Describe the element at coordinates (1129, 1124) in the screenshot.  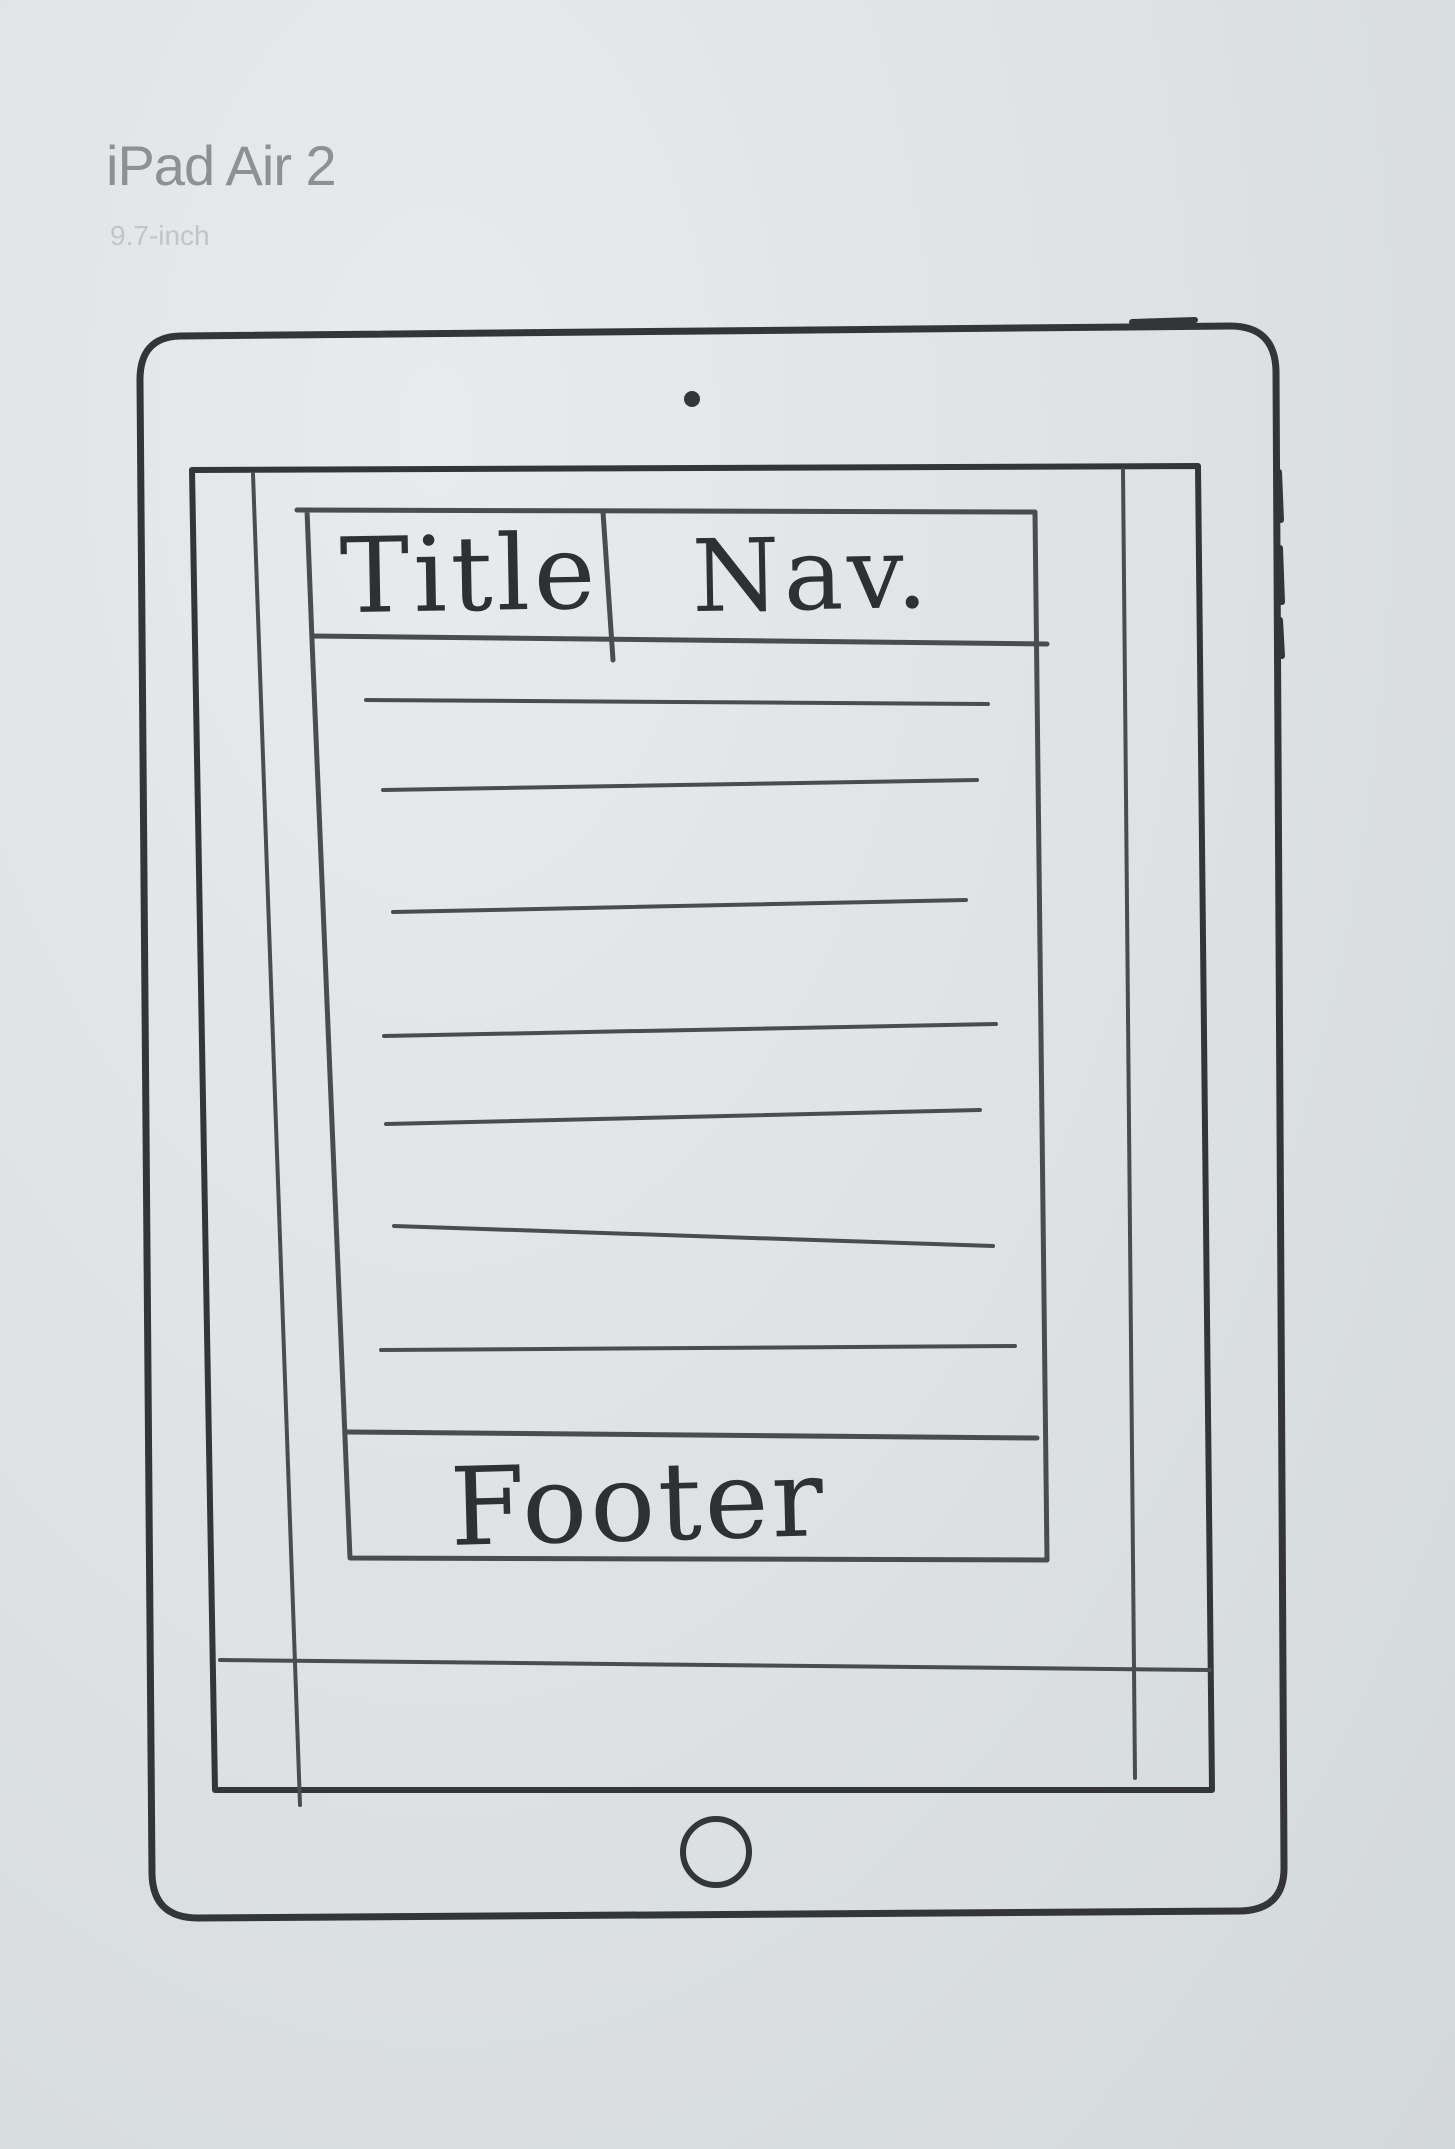
I see `right-guide-line` at that location.